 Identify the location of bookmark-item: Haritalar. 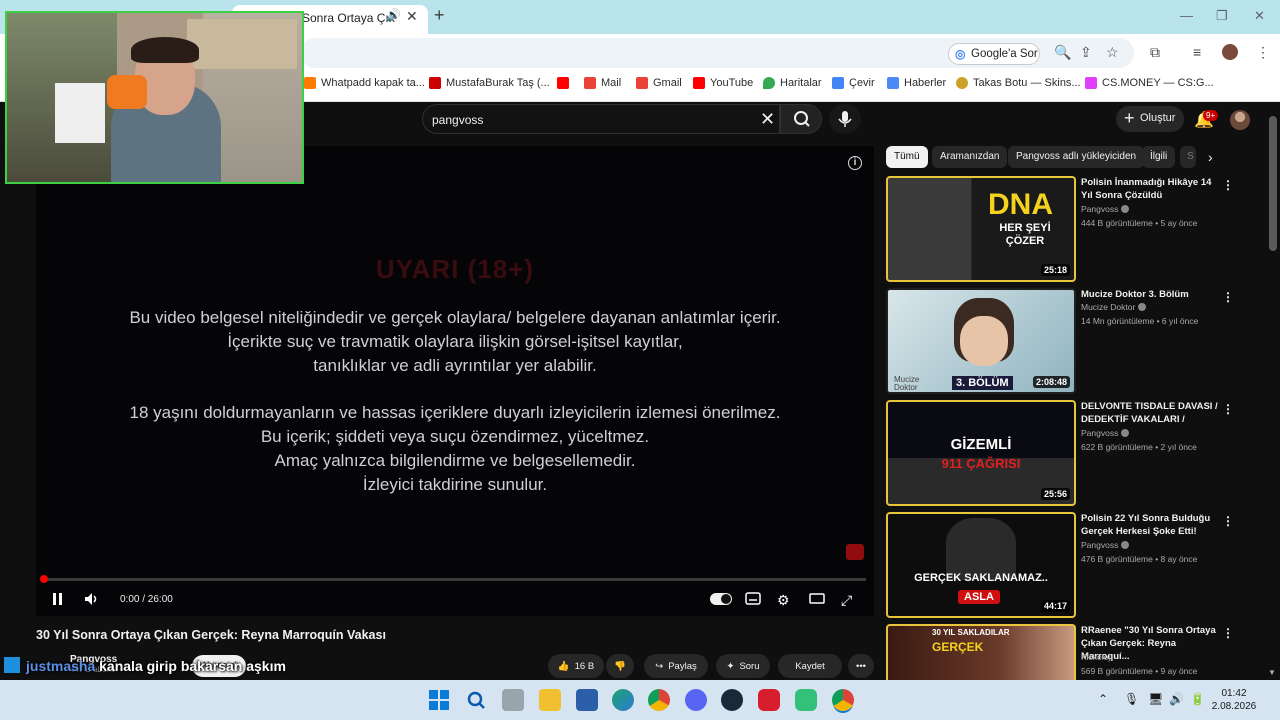
(792, 83).